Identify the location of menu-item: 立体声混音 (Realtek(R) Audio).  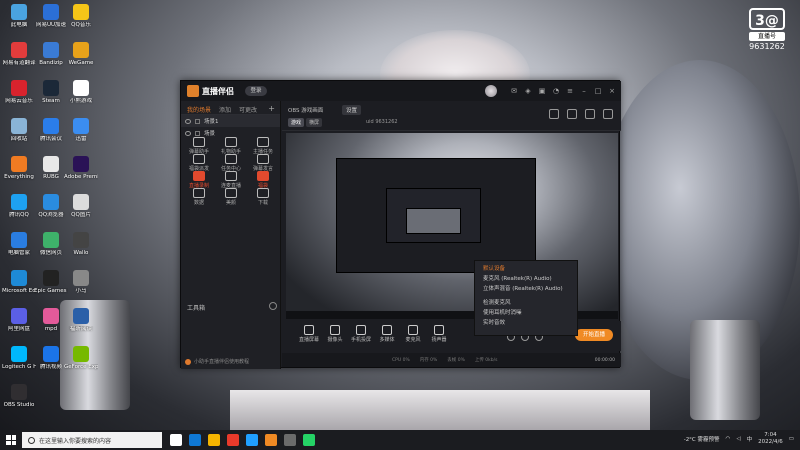
(526, 289).